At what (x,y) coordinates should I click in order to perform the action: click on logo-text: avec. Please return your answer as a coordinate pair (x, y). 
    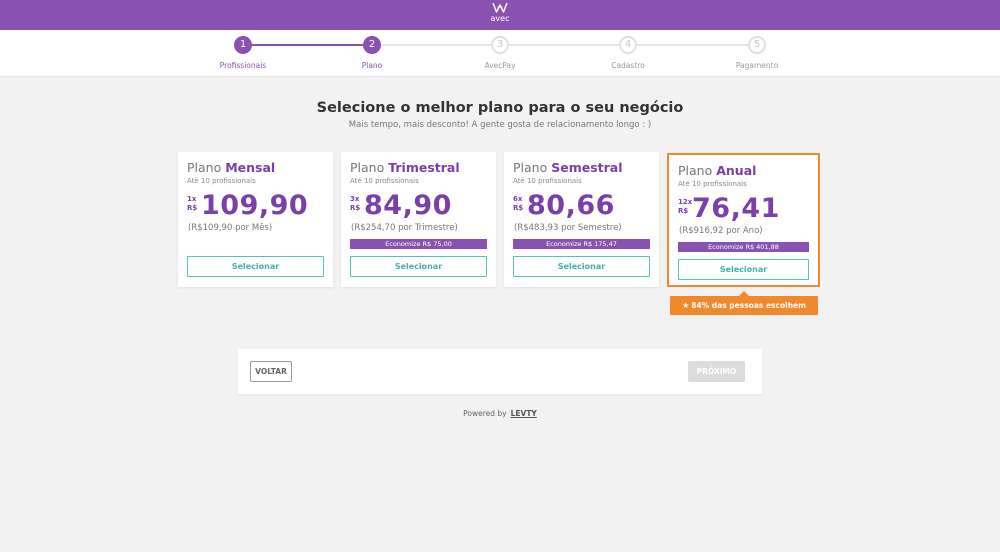
    Looking at the image, I should click on (500, 18).